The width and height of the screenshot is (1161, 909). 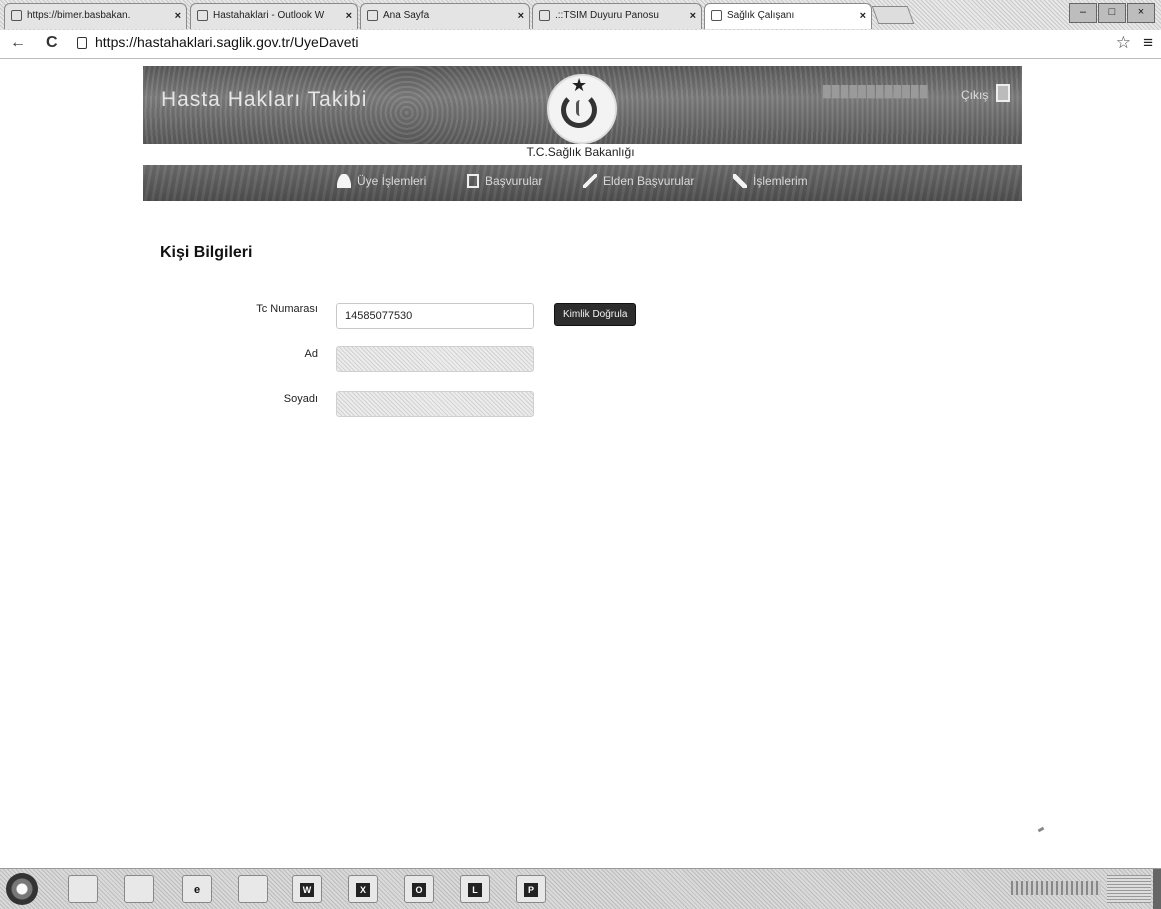 What do you see at coordinates (264, 100) in the screenshot?
I see `site-brand: Hasta Hakları Takibi` at bounding box center [264, 100].